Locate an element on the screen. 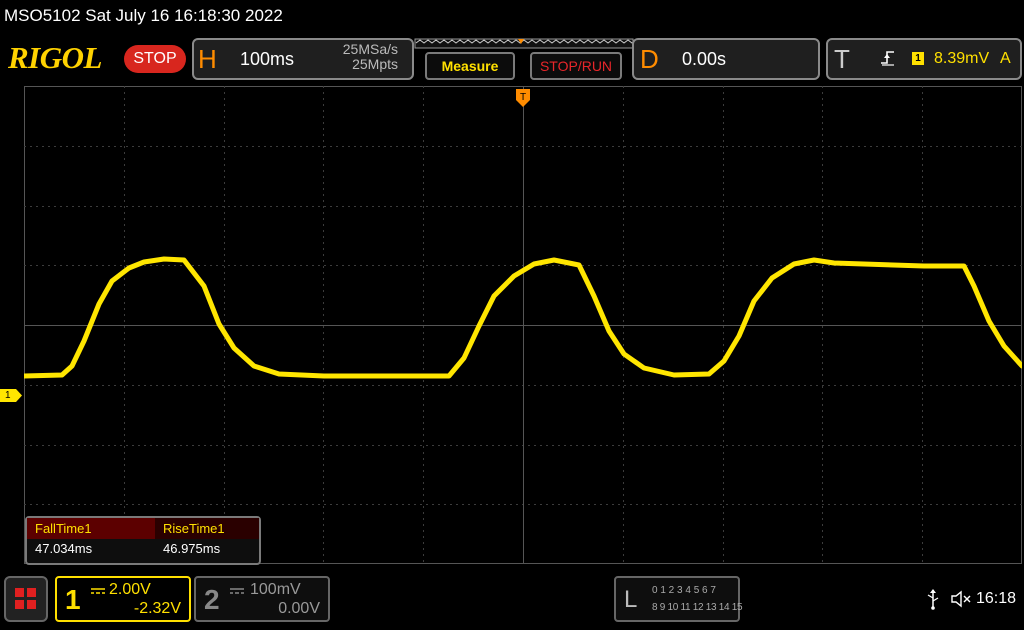 This screenshot has height=630, width=1024. trigger-position-marker: T is located at coordinates (523, 98).